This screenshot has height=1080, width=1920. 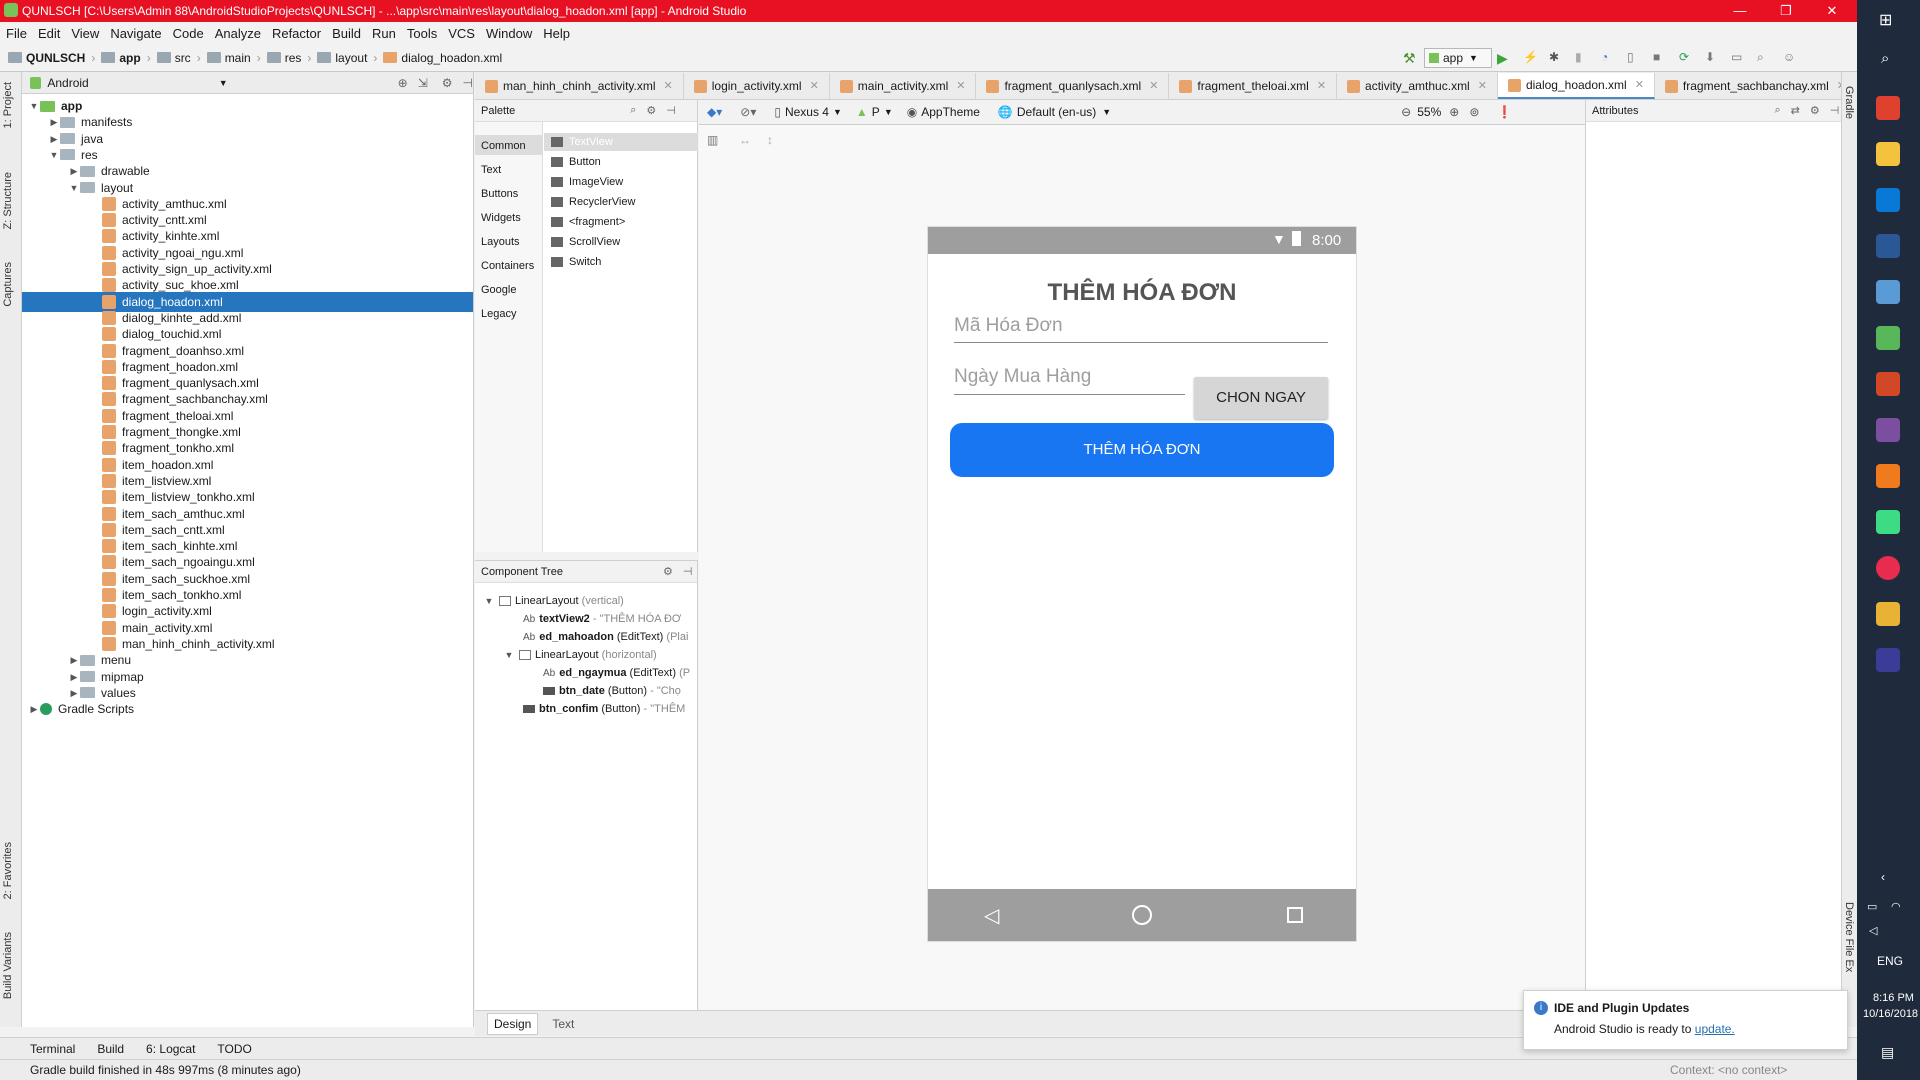 What do you see at coordinates (1142, 450) in the screenshot?
I see `confirm-invoice-button: THÊM HÓA ĐƠN` at bounding box center [1142, 450].